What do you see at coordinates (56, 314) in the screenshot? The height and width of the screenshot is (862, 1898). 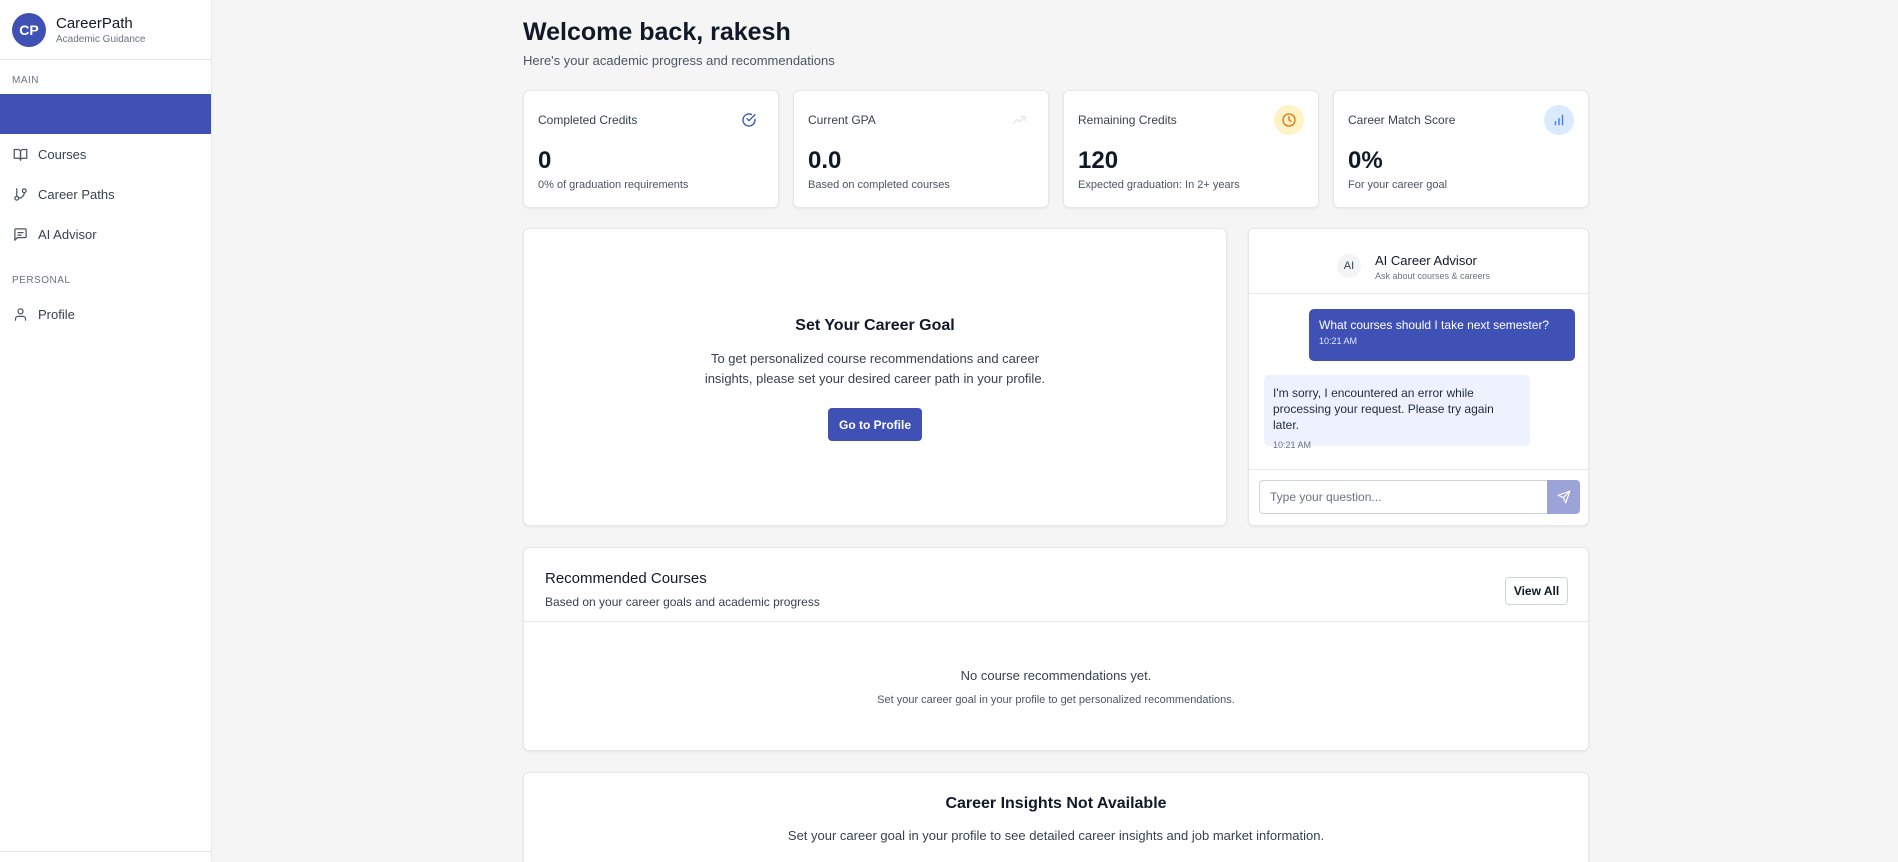 I see `sidebar-item-label: Profile` at bounding box center [56, 314].